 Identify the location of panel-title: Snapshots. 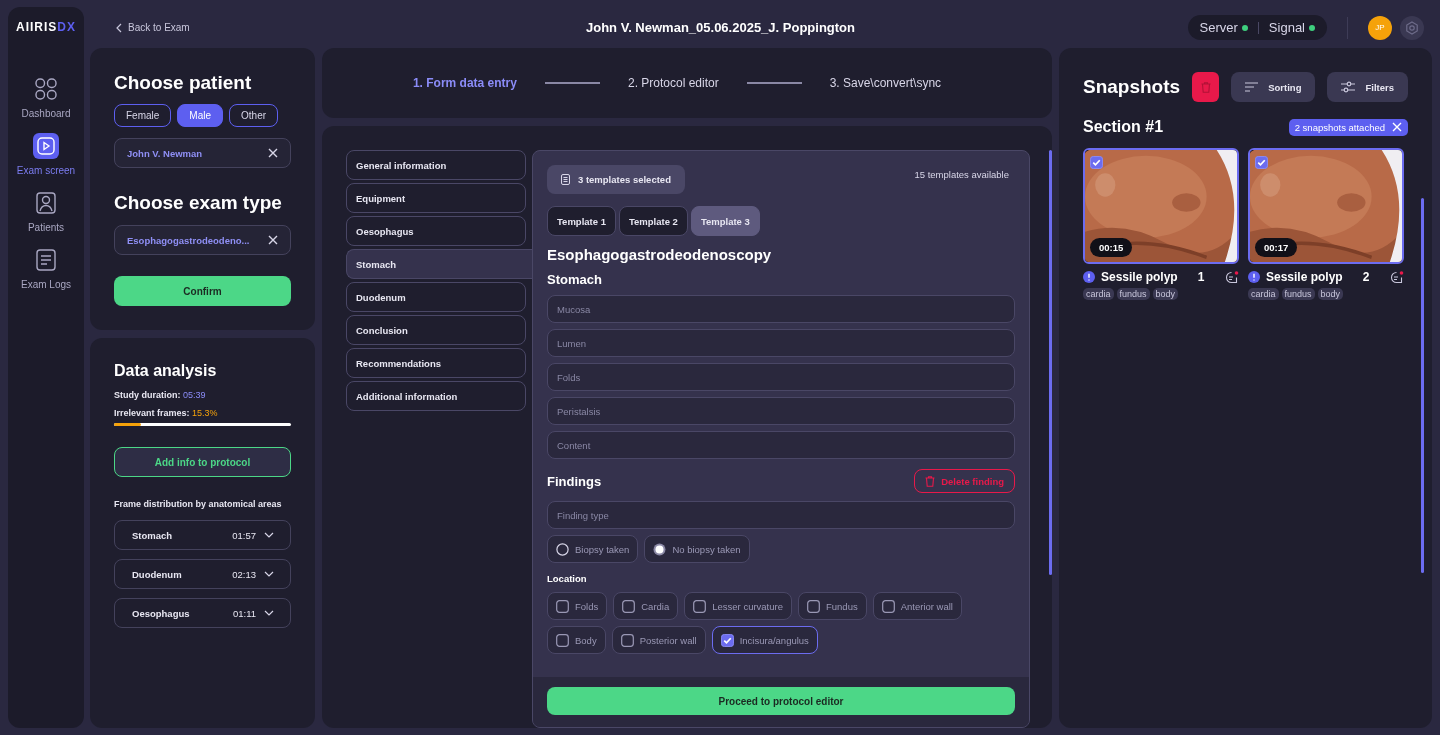
(1132, 87).